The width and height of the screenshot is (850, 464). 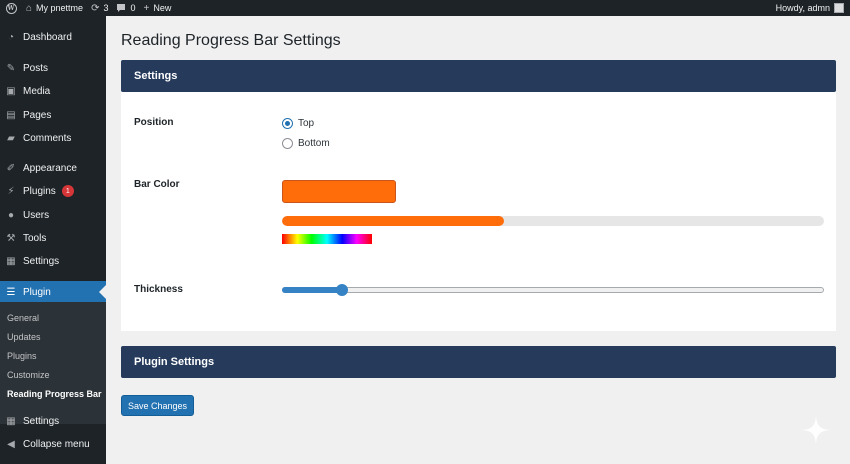 I want to click on sliders-icon: ☰, so click(x=11, y=292).